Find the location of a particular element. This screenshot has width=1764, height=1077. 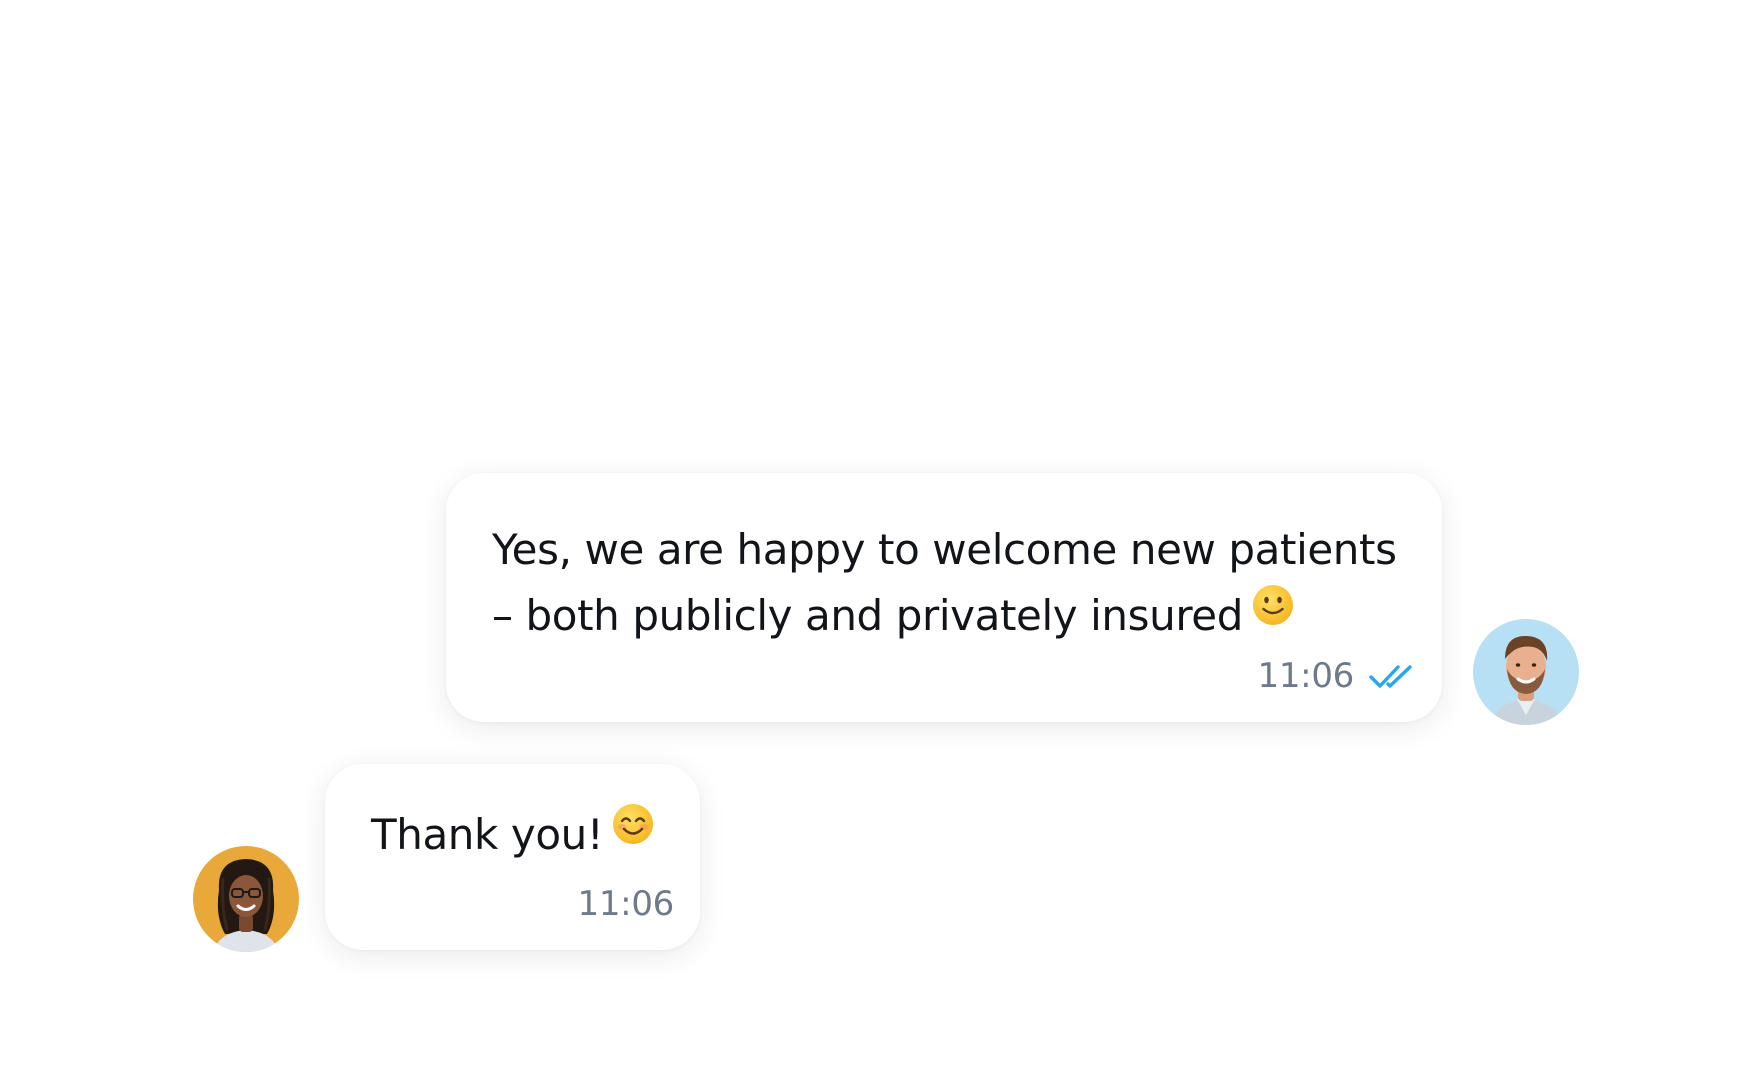

female-avatar is located at coordinates (246, 899).